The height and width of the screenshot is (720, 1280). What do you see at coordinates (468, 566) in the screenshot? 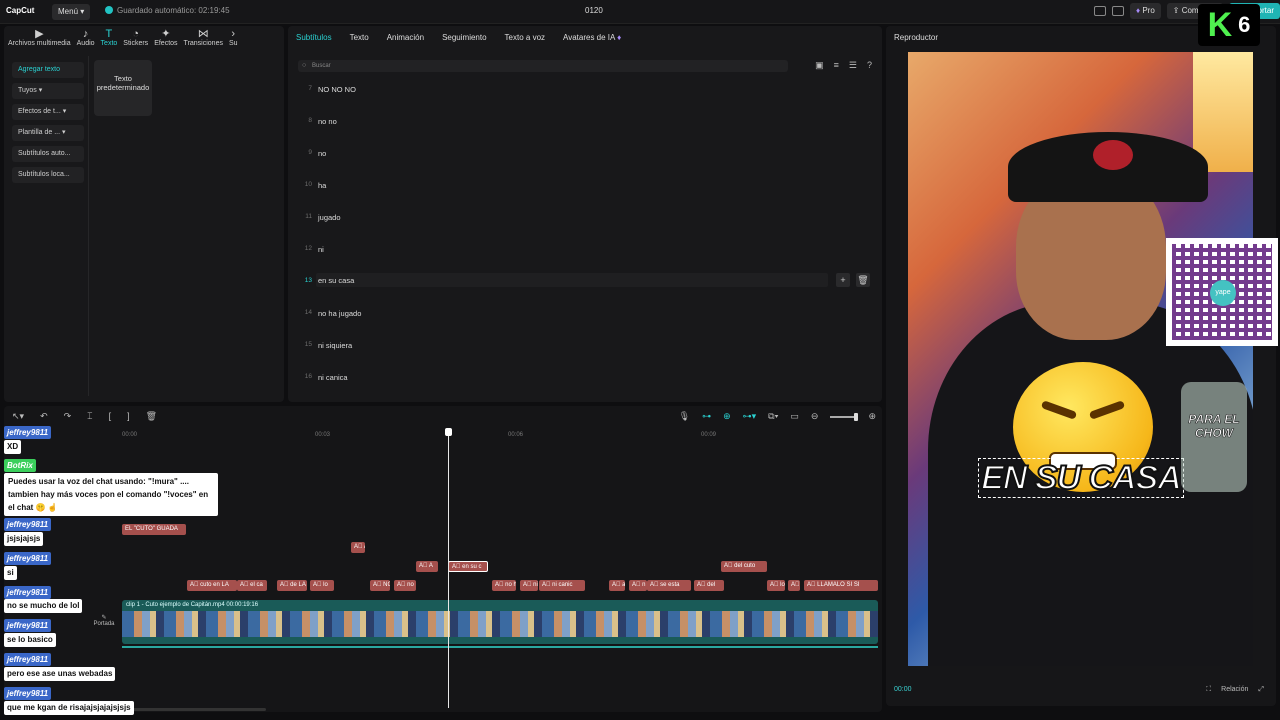
I see `text-clip: A⃞ en su c` at bounding box center [468, 566].